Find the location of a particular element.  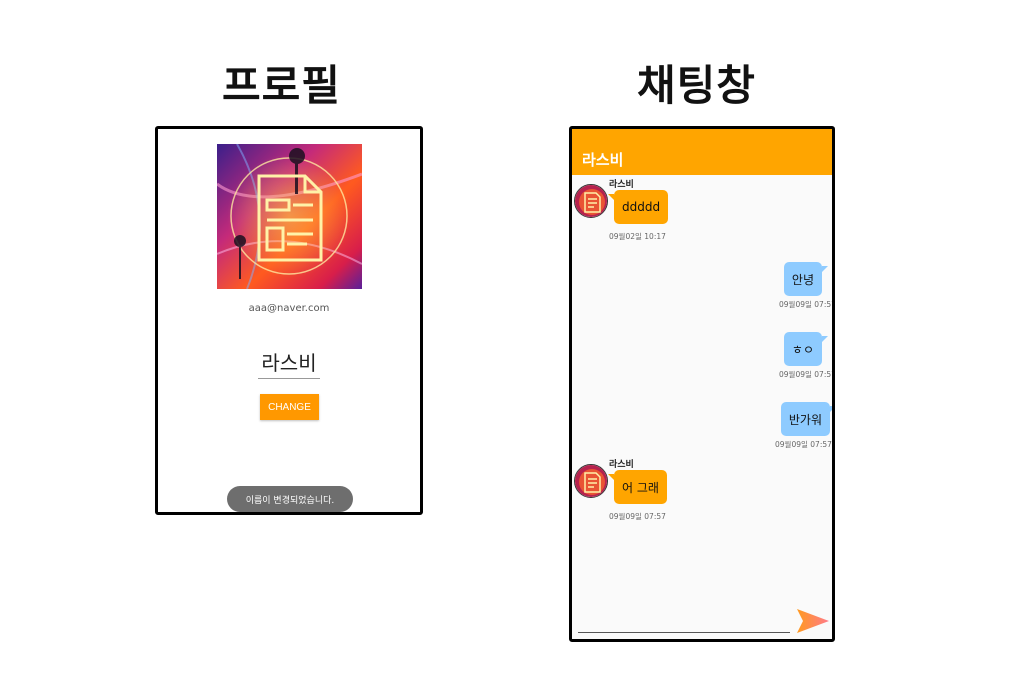

message-bubble: 반가워 is located at coordinates (806, 419).